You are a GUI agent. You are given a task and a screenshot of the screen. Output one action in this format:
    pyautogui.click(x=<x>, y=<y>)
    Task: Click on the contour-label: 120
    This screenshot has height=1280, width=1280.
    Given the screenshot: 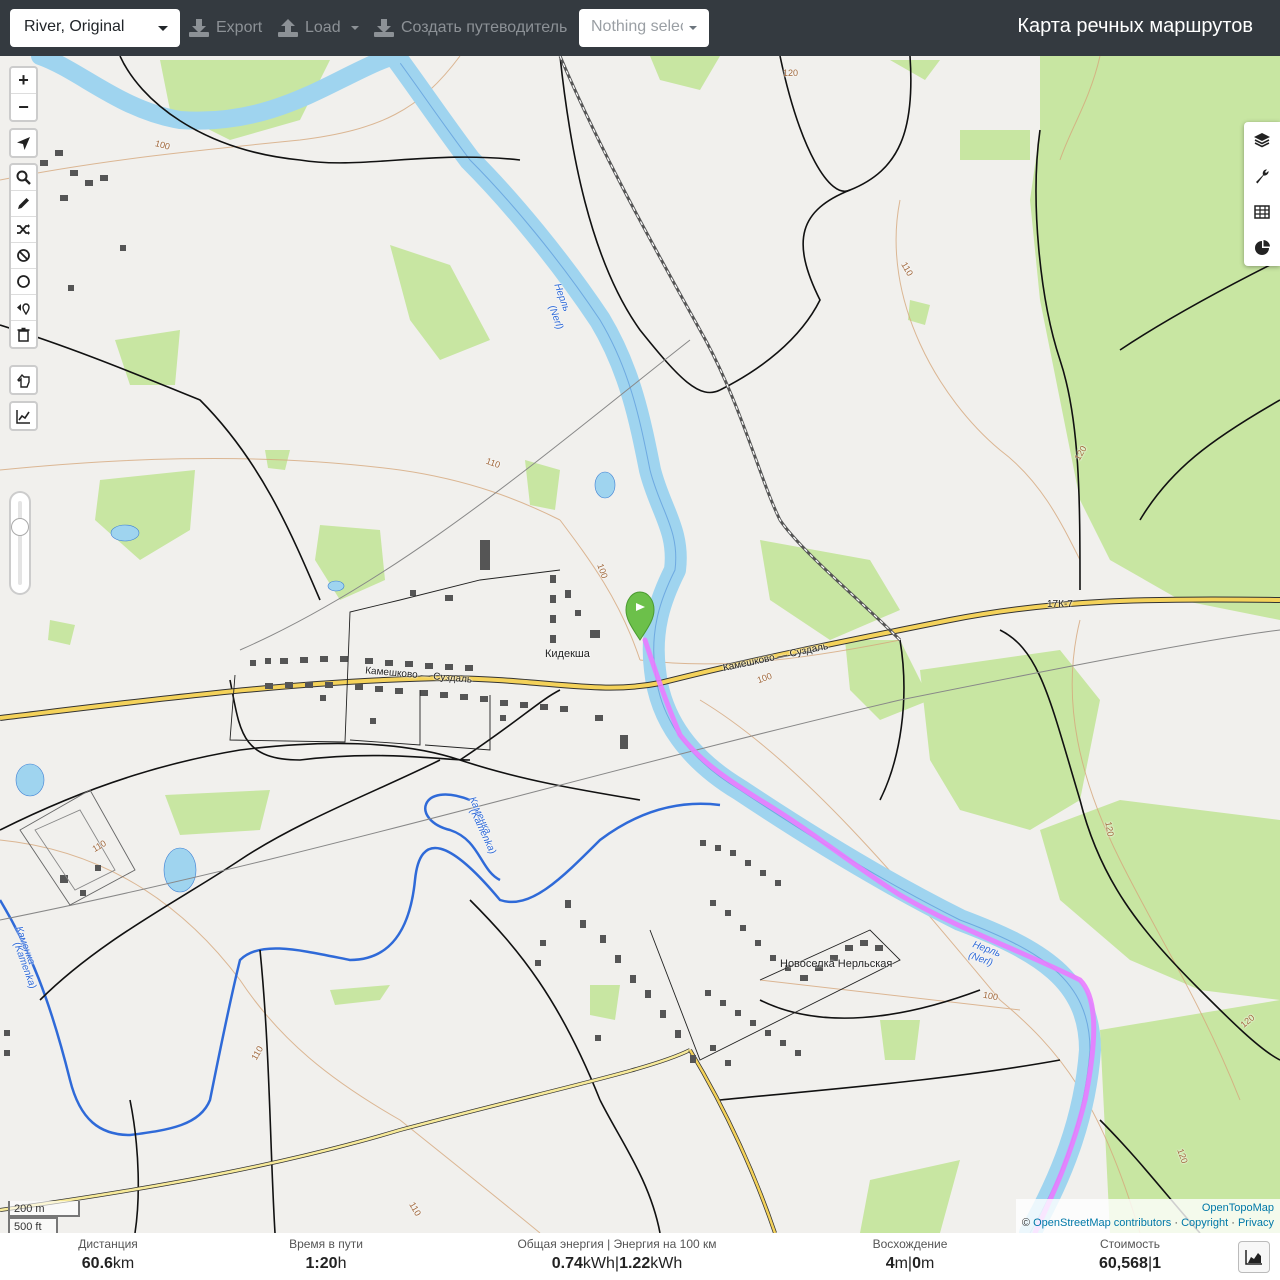 What is the action you would take?
    pyautogui.click(x=791, y=73)
    